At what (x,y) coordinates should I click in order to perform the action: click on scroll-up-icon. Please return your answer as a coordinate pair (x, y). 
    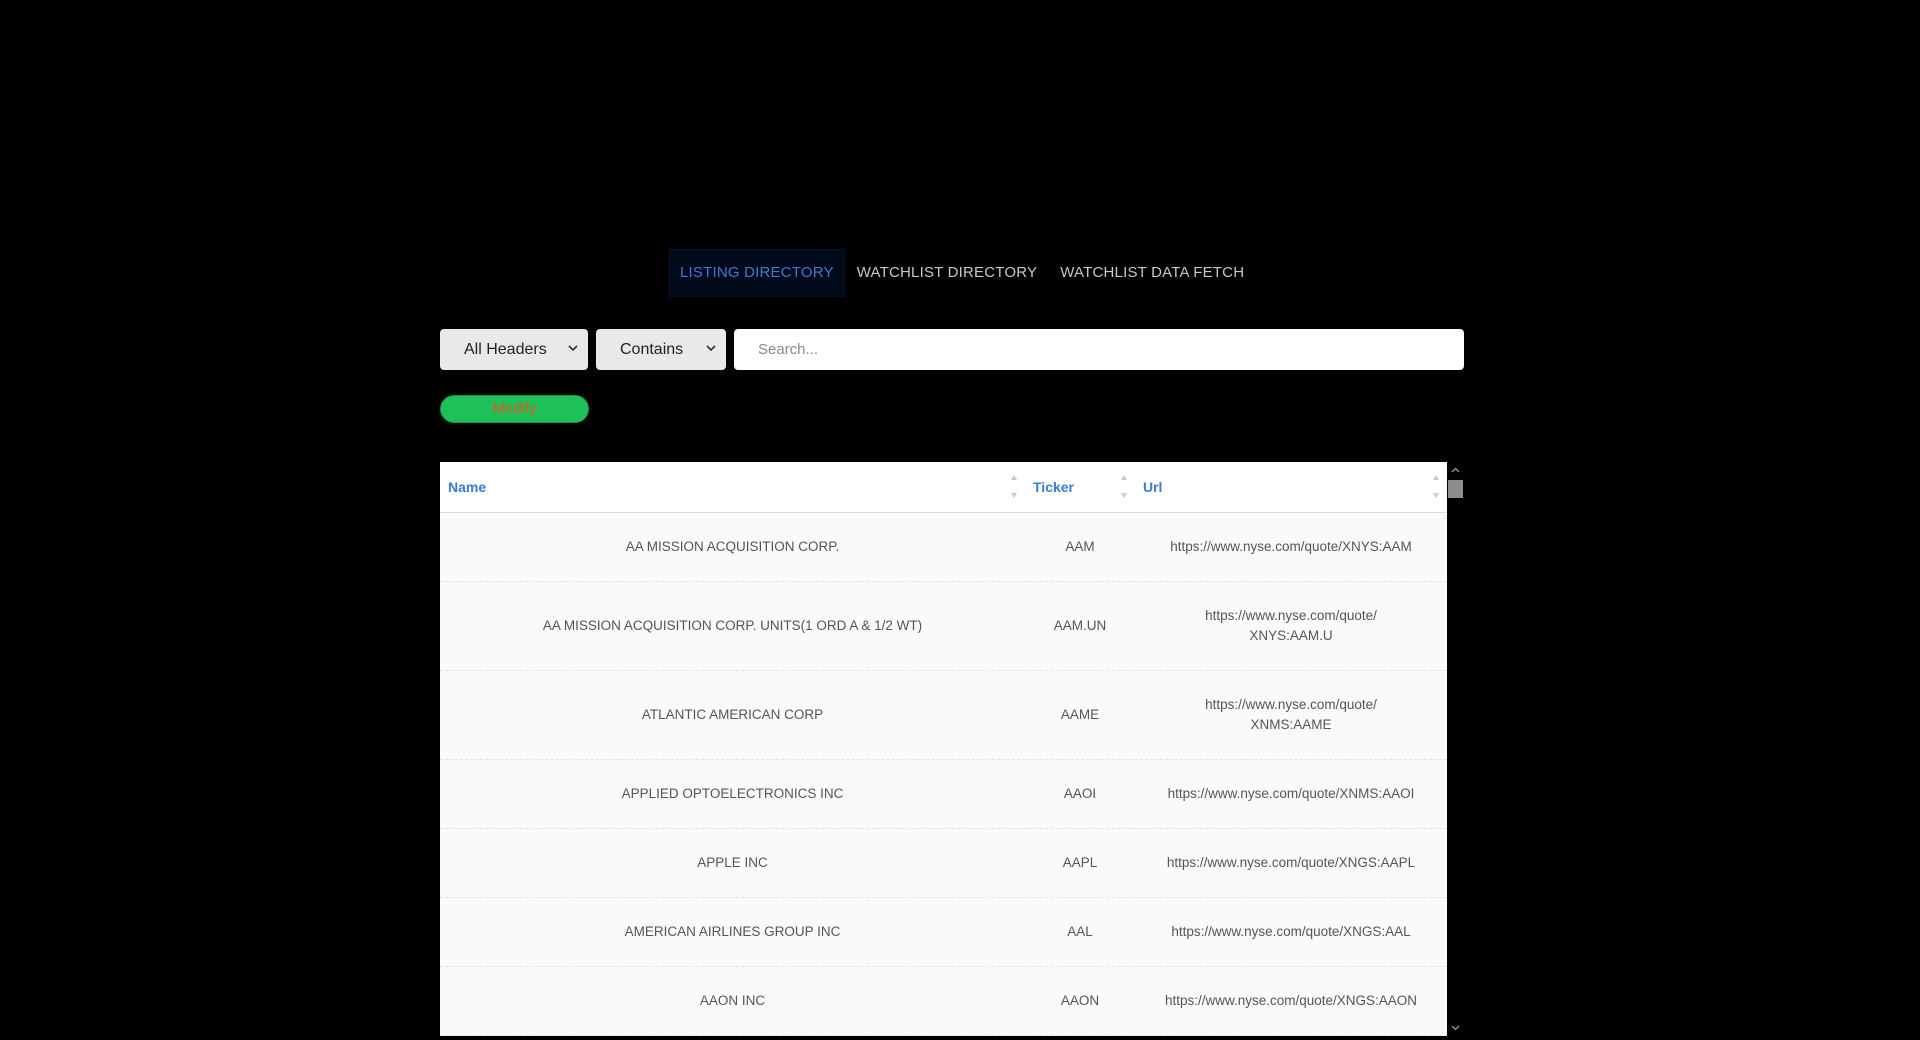
    Looking at the image, I should click on (1455, 470).